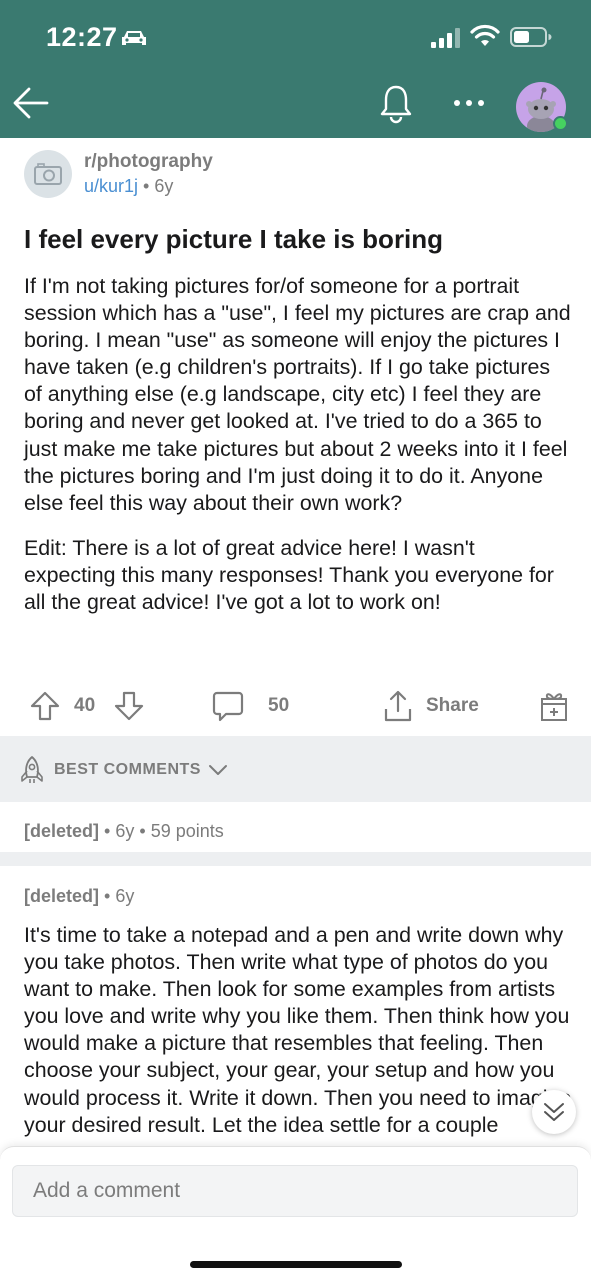 The image size is (591, 1280). I want to click on subreddit-icon, so click(48, 174).